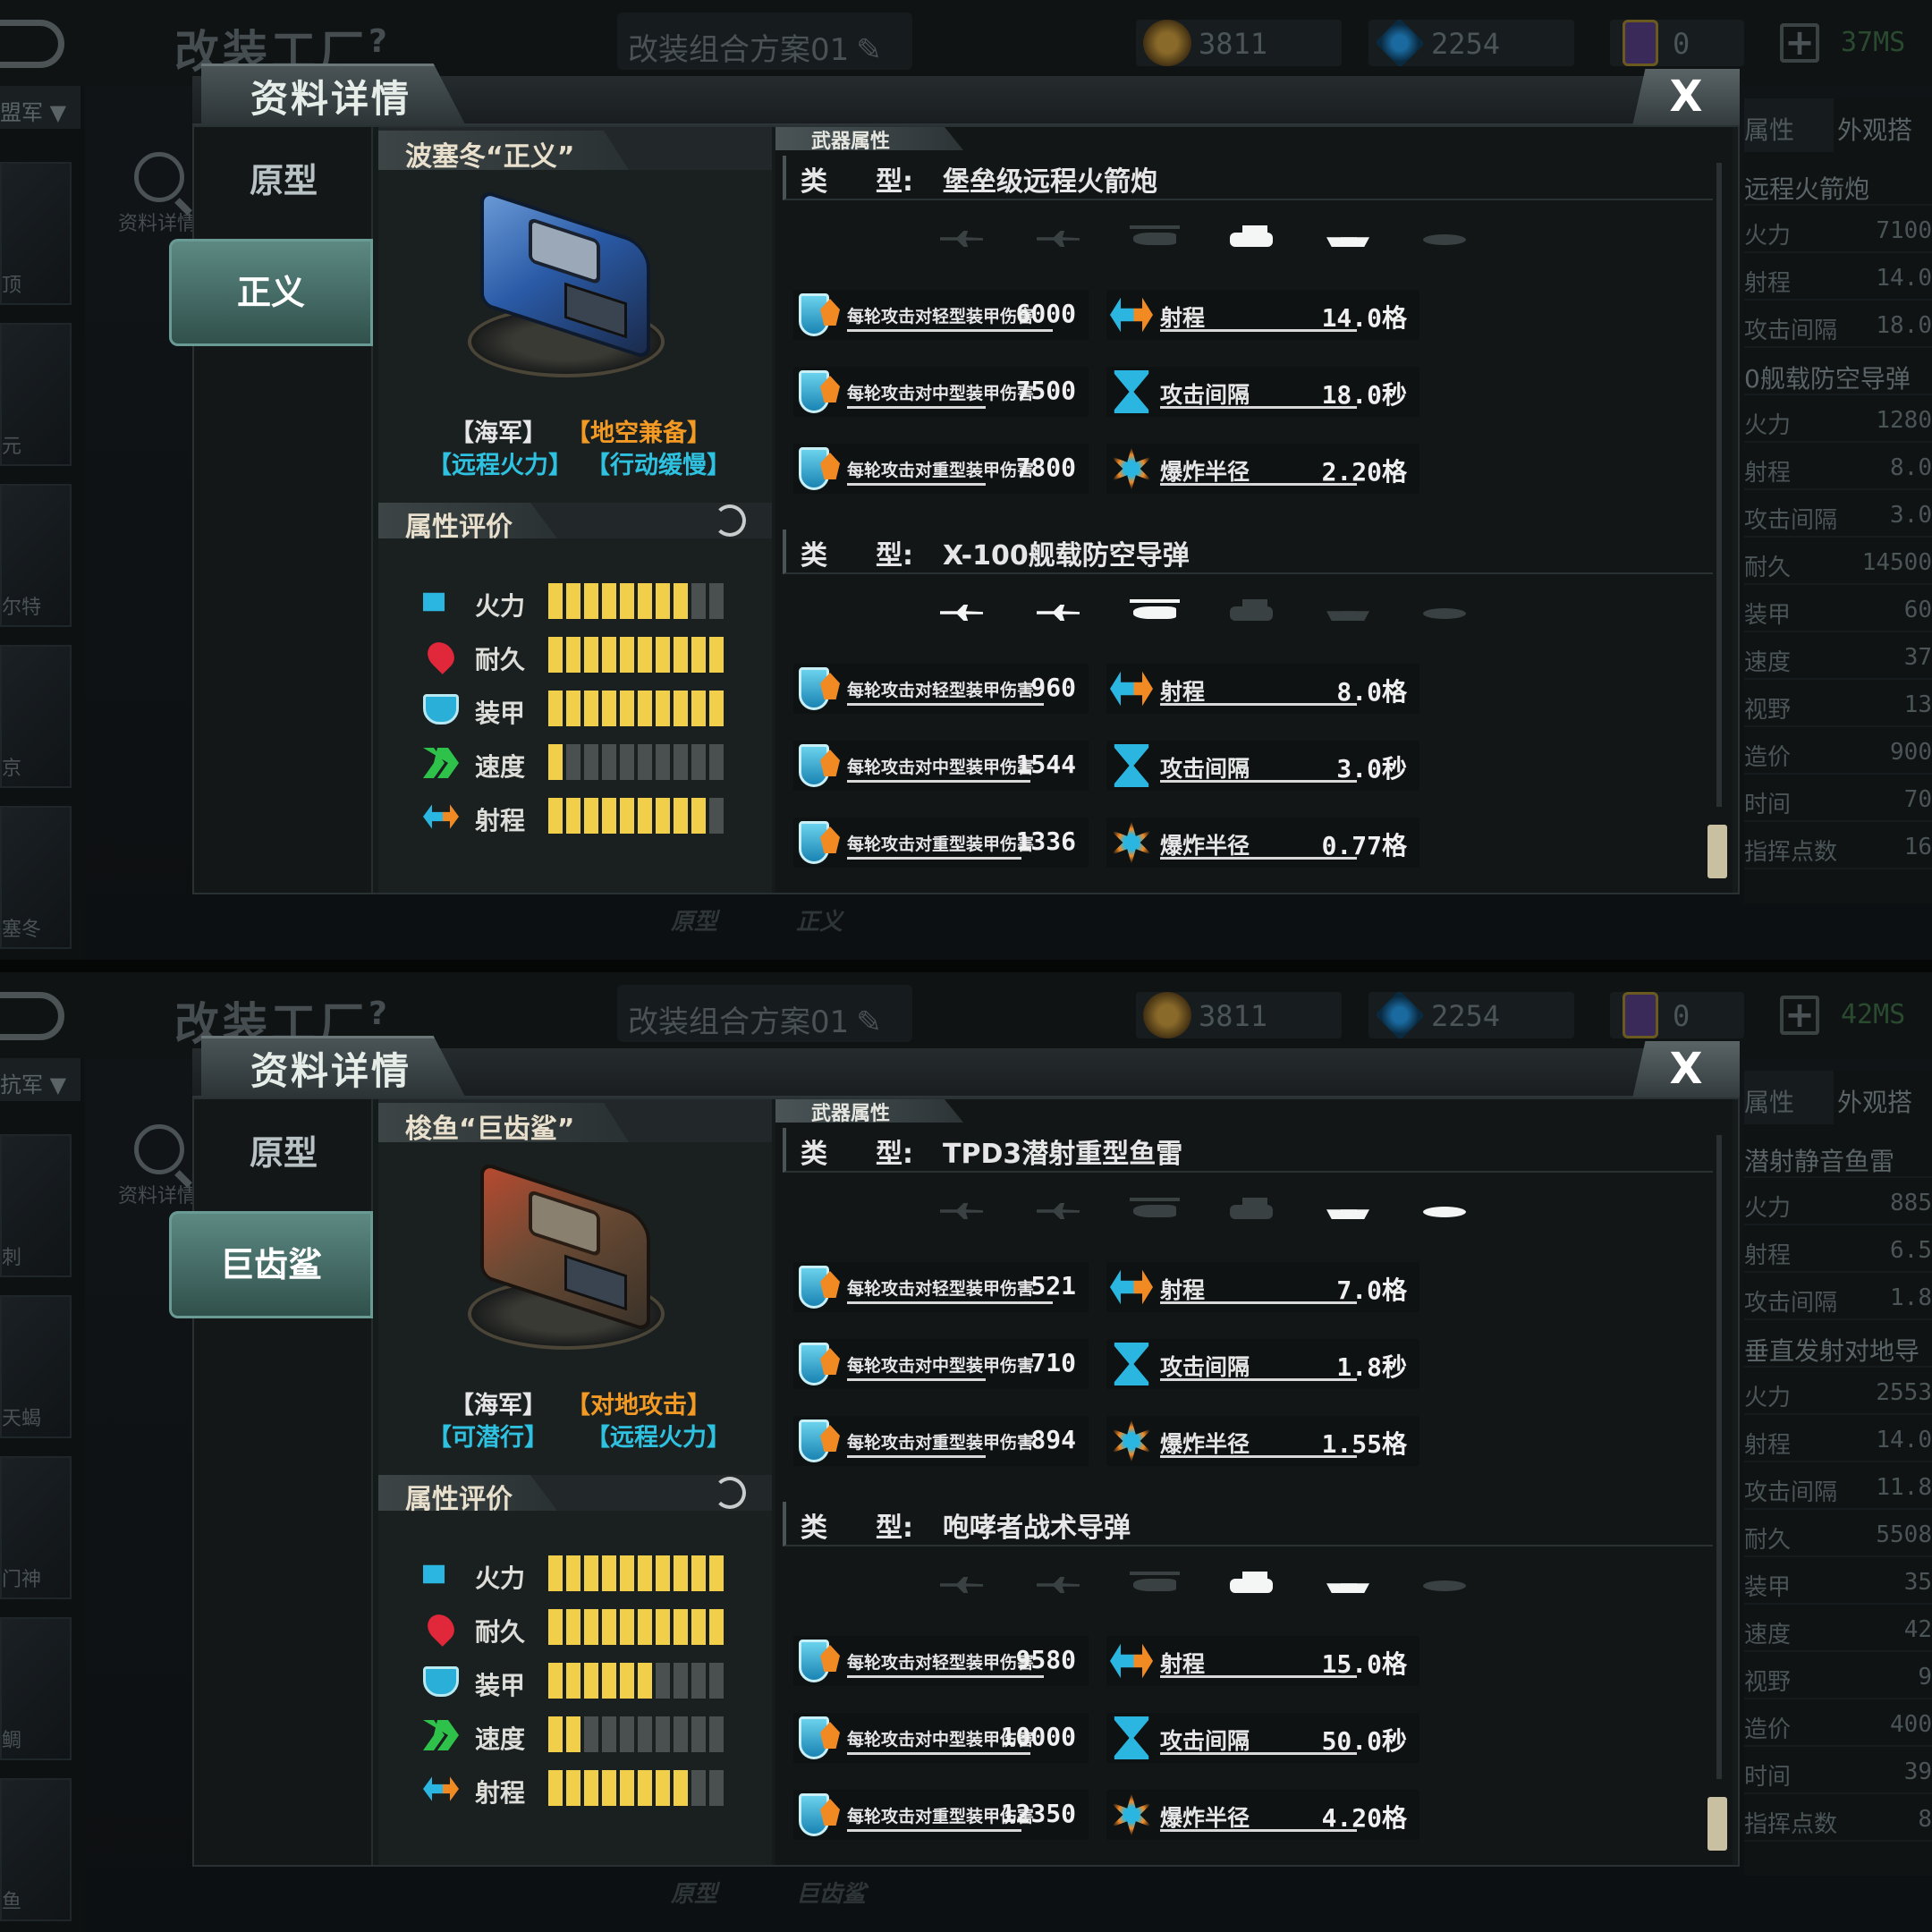 The width and height of the screenshot is (1932, 1932). Describe the element at coordinates (36, 1527) in the screenshot. I see `unit-list-item: 门神` at that location.